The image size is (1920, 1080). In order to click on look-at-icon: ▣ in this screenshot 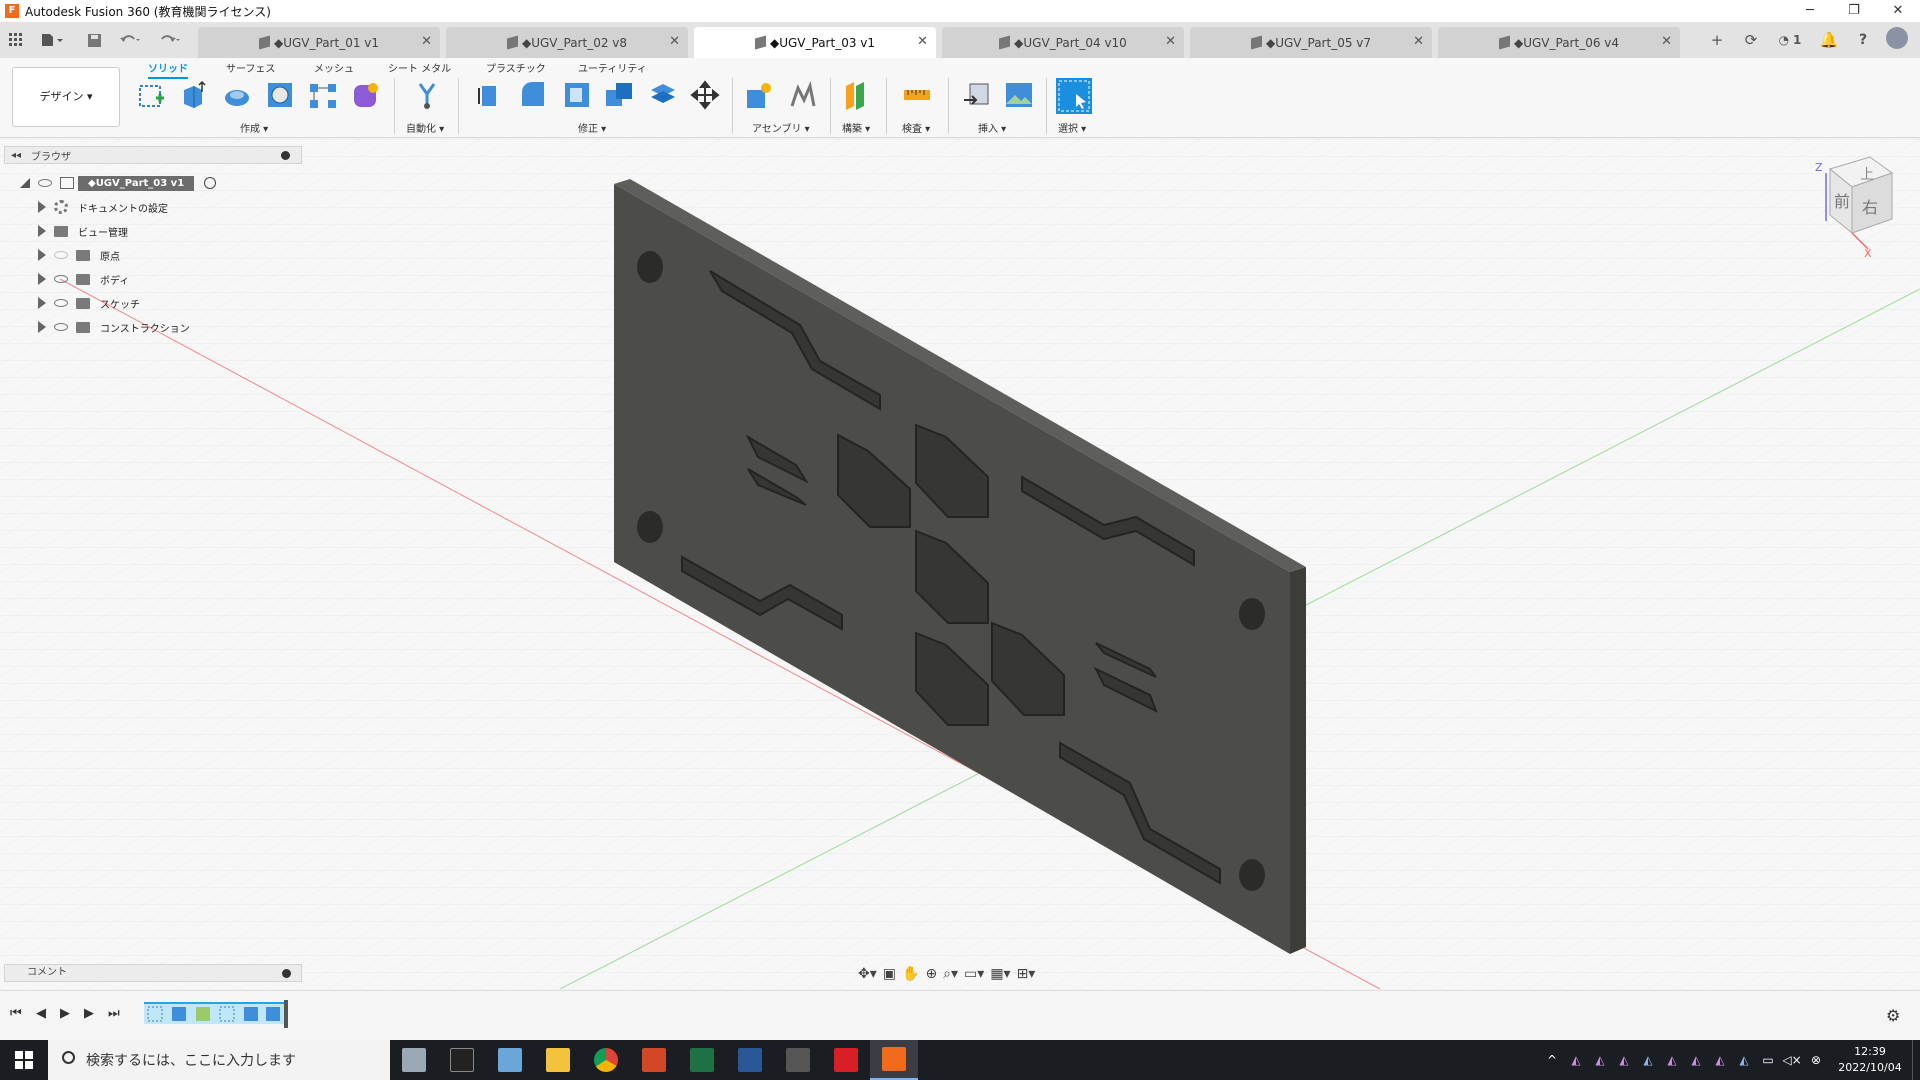, I will do `click(889, 974)`.